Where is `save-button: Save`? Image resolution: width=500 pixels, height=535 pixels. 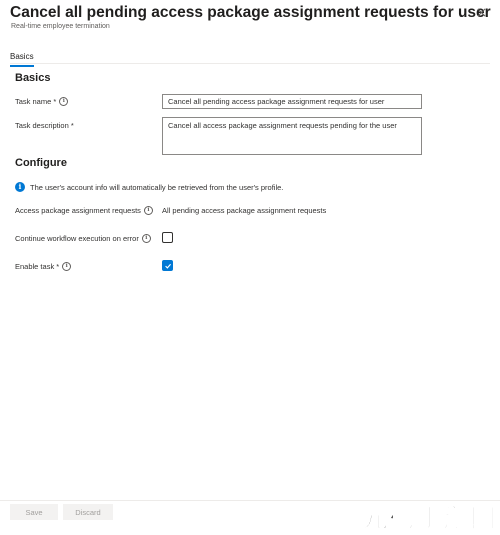 save-button: Save is located at coordinates (34, 512).